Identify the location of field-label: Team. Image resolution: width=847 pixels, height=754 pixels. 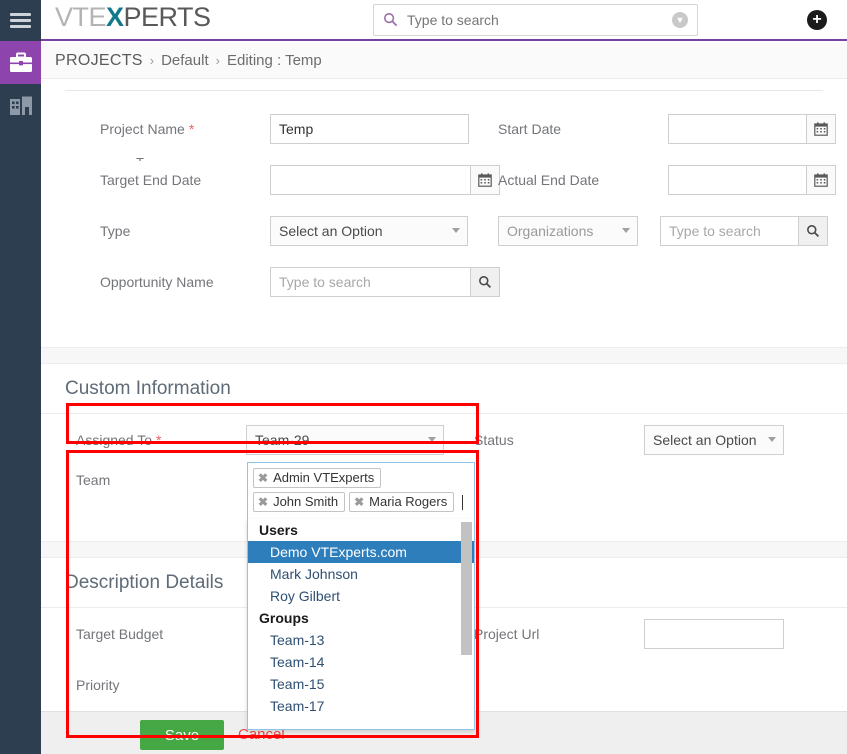
(93, 480).